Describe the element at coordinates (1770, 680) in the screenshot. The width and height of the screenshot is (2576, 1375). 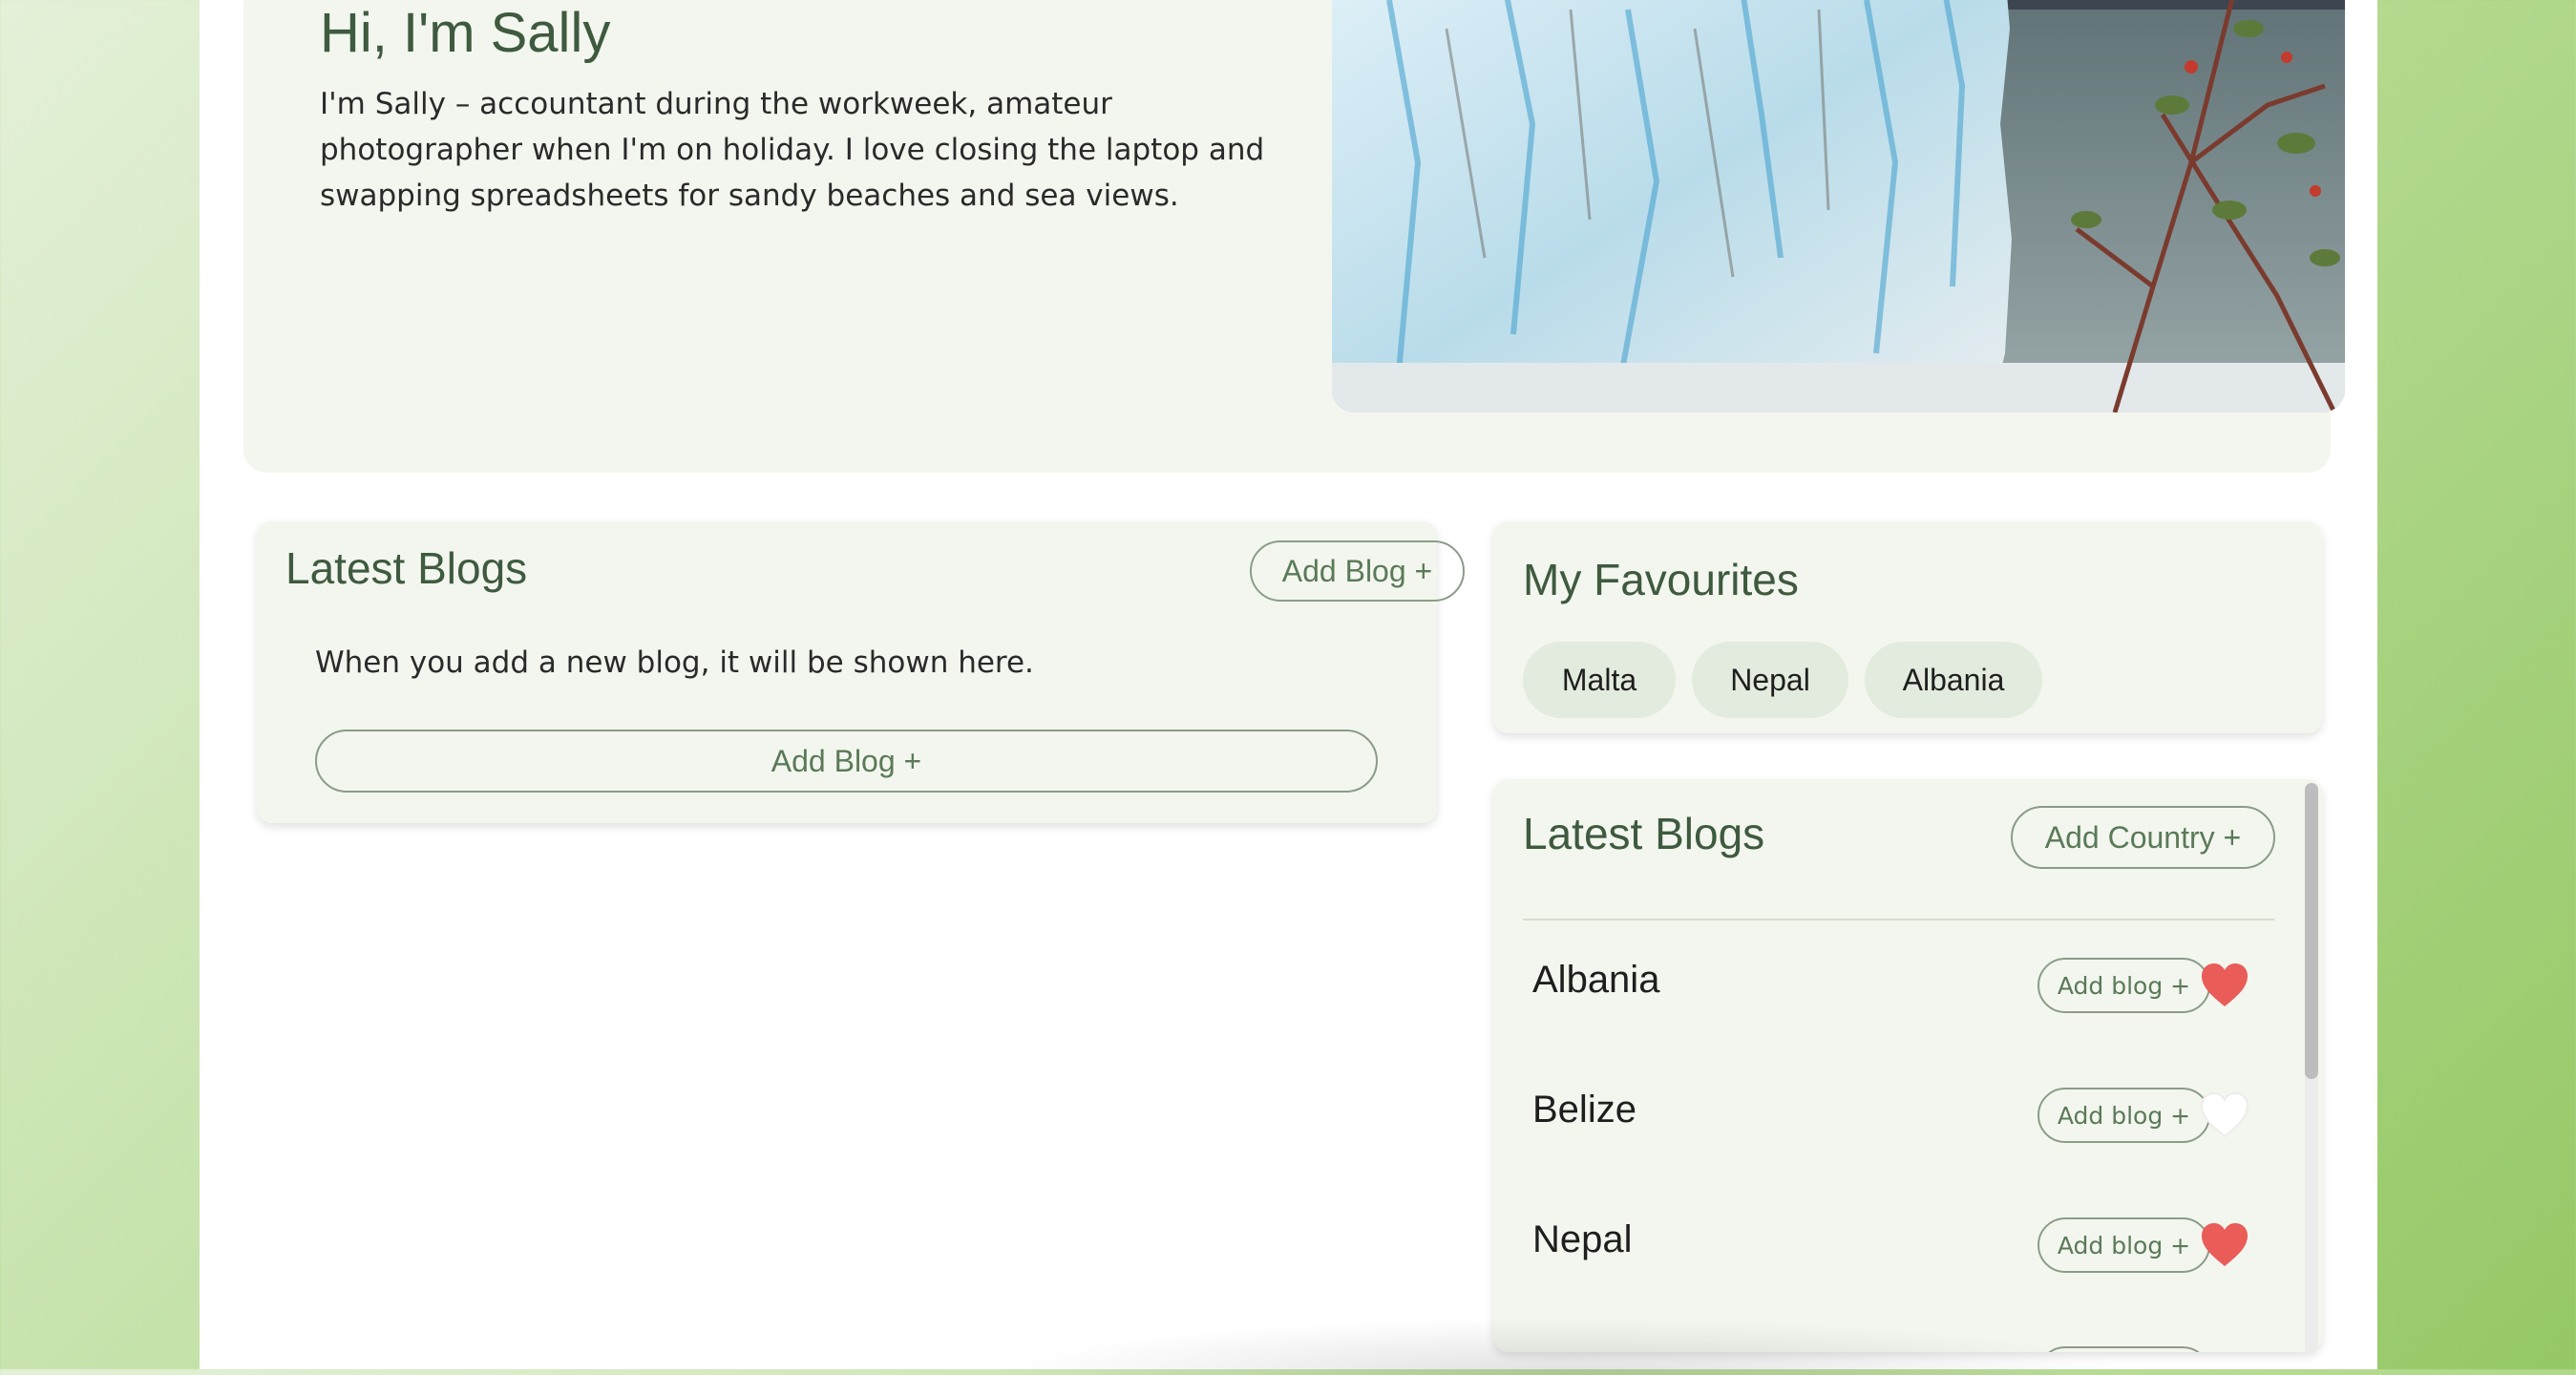
I see `favourite-chip-nepal: Nepal` at that location.